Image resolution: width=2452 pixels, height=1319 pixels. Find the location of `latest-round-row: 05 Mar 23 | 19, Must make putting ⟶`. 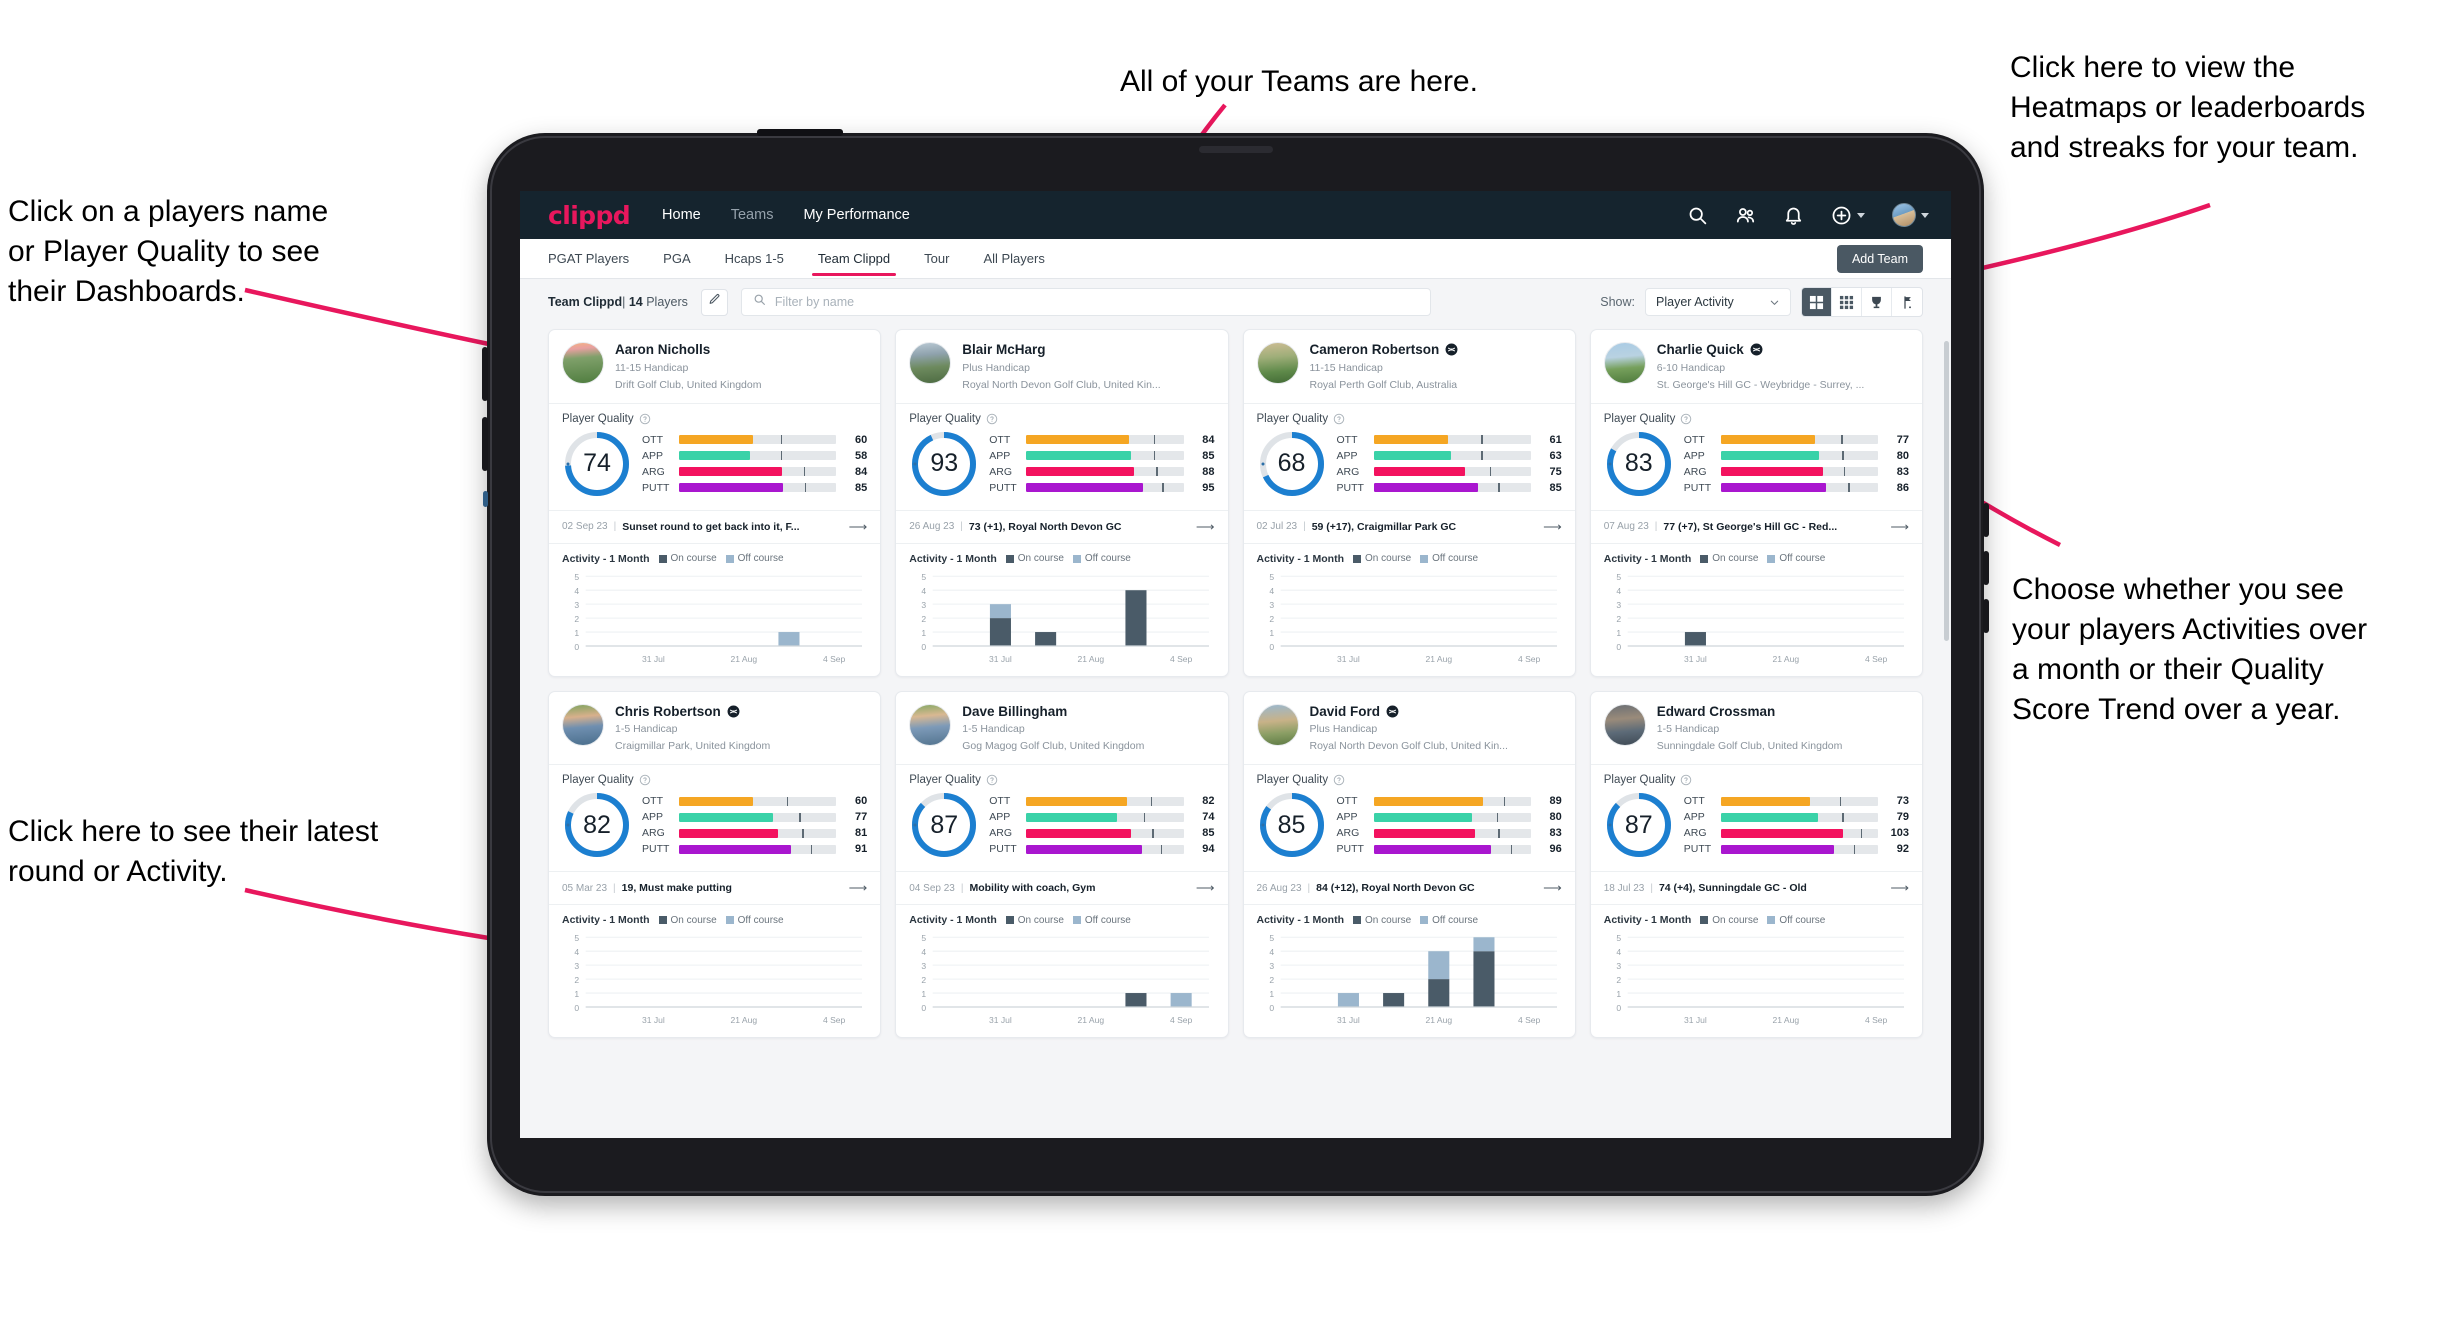

latest-round-row: 05 Mar 23 | 19, Must make putting ⟶ is located at coordinates (715, 887).